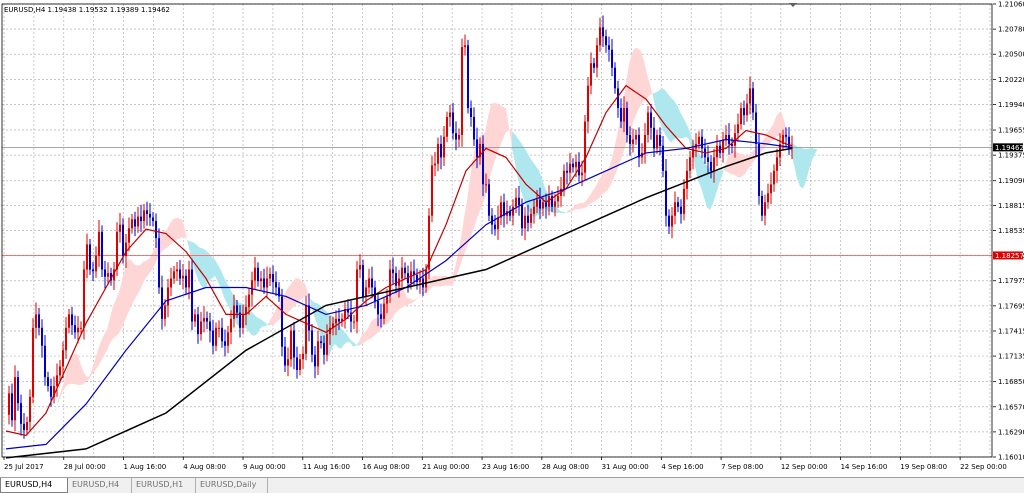  I want to click on price-tick-label: 1.20500, so click(1011, 55).